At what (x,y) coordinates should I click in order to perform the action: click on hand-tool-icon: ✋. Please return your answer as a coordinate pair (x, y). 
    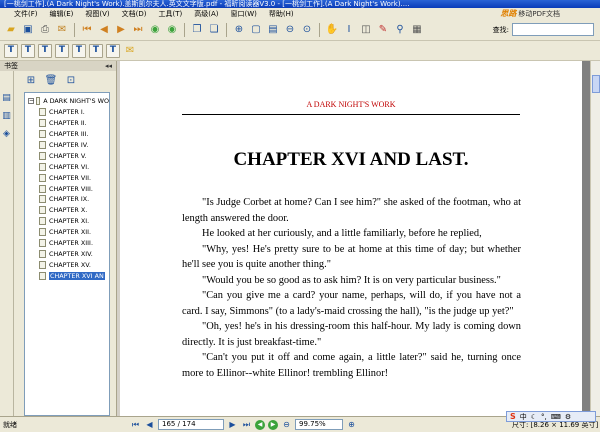
    Looking at the image, I should click on (332, 30).